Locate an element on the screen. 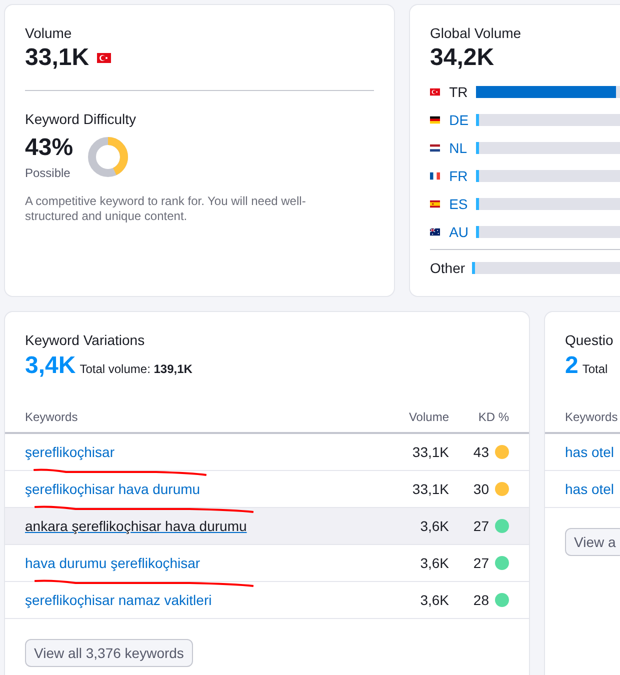 The image size is (620, 675). country-code: FR is located at coordinates (462, 176).